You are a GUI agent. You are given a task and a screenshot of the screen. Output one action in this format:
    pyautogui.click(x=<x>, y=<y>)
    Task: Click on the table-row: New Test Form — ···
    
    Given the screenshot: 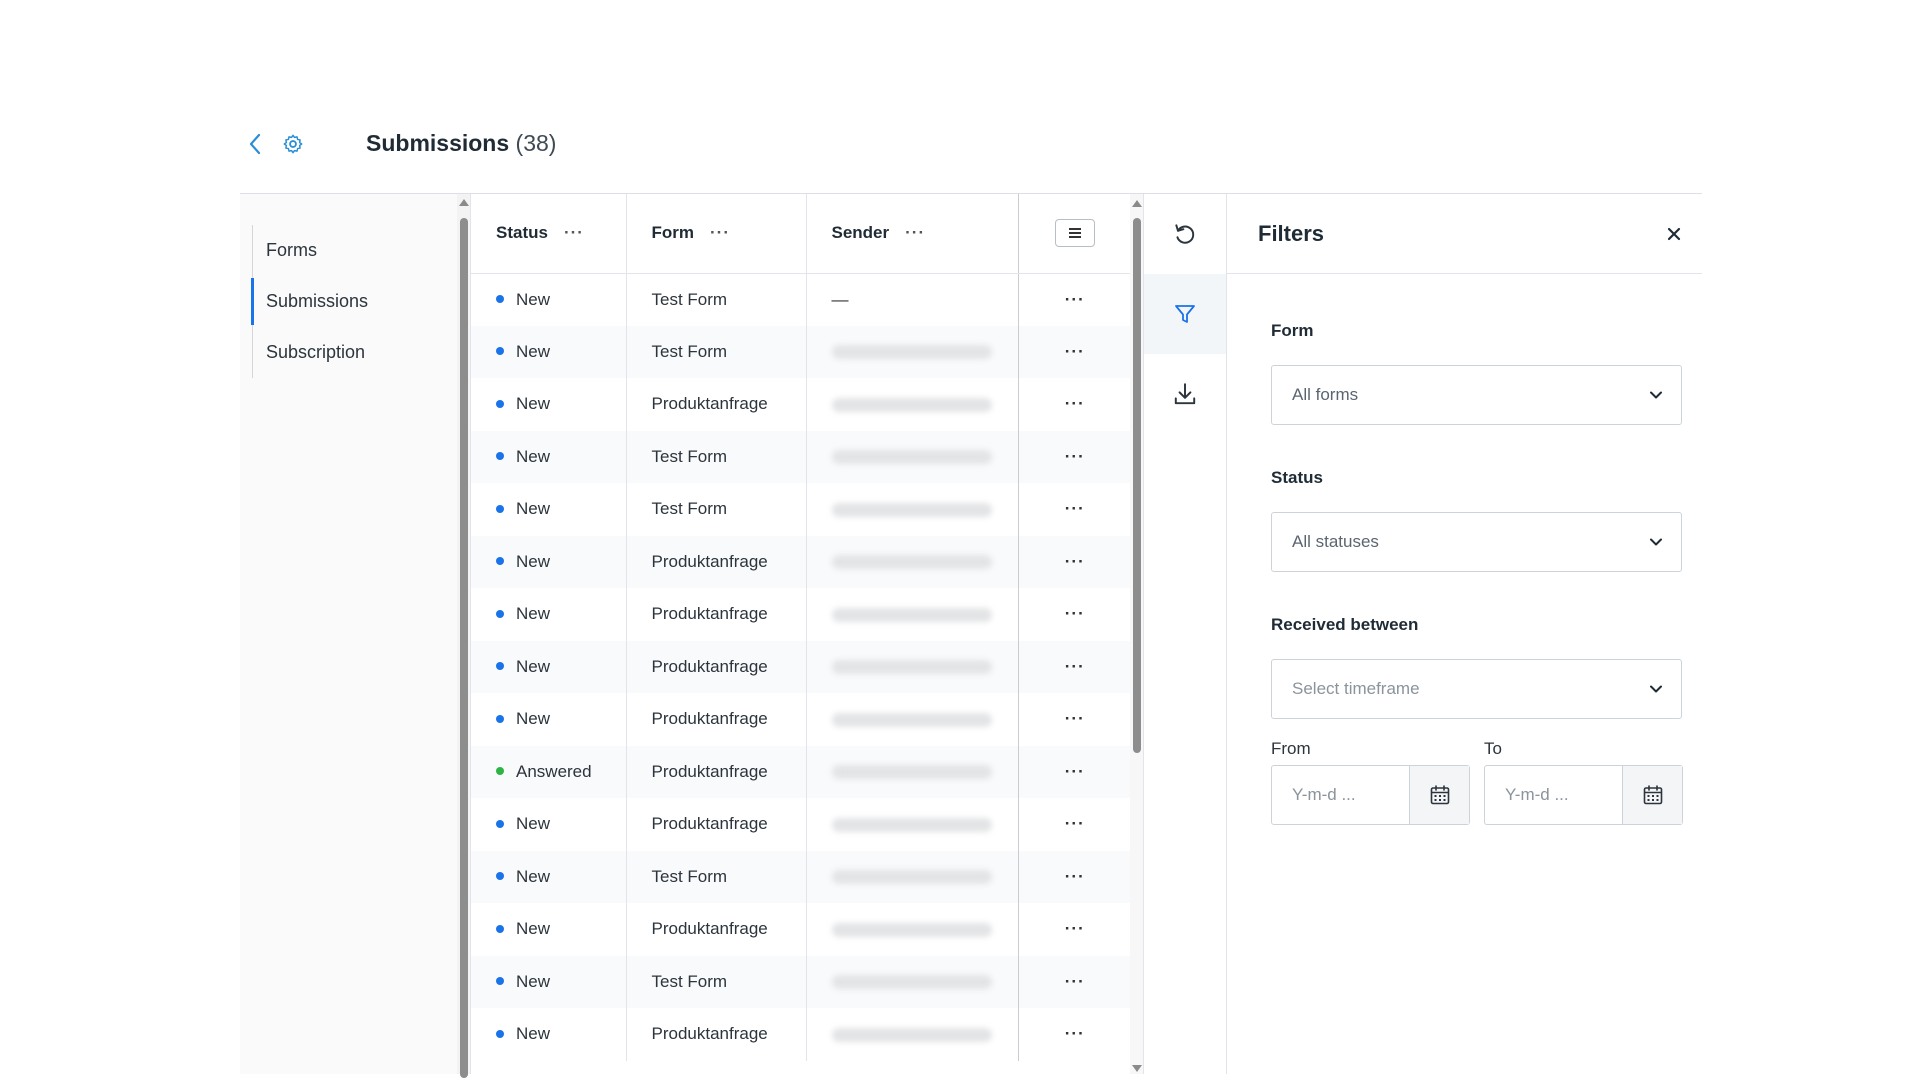 What is the action you would take?
    pyautogui.click(x=800, y=299)
    